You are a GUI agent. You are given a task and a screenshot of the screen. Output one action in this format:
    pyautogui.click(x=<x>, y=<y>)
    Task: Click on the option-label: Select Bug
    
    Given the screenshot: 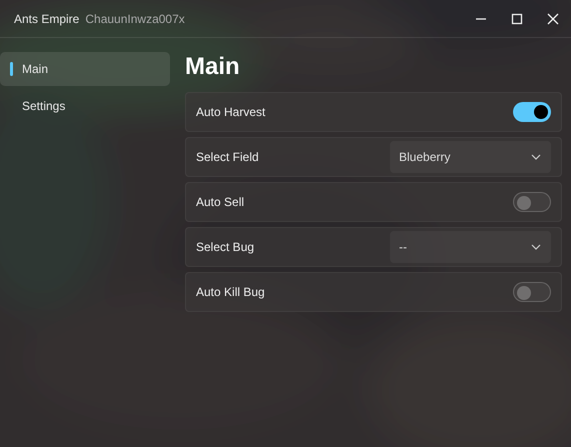 What is the action you would take?
    pyautogui.click(x=225, y=247)
    